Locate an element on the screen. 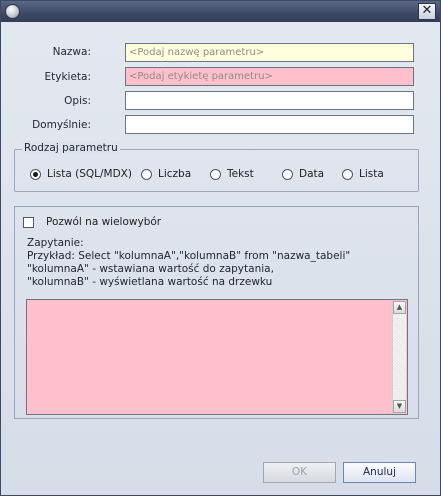 This screenshot has width=441, height=496. multiselect-checkbox: Pozwól na wielowybór is located at coordinates (92, 222).